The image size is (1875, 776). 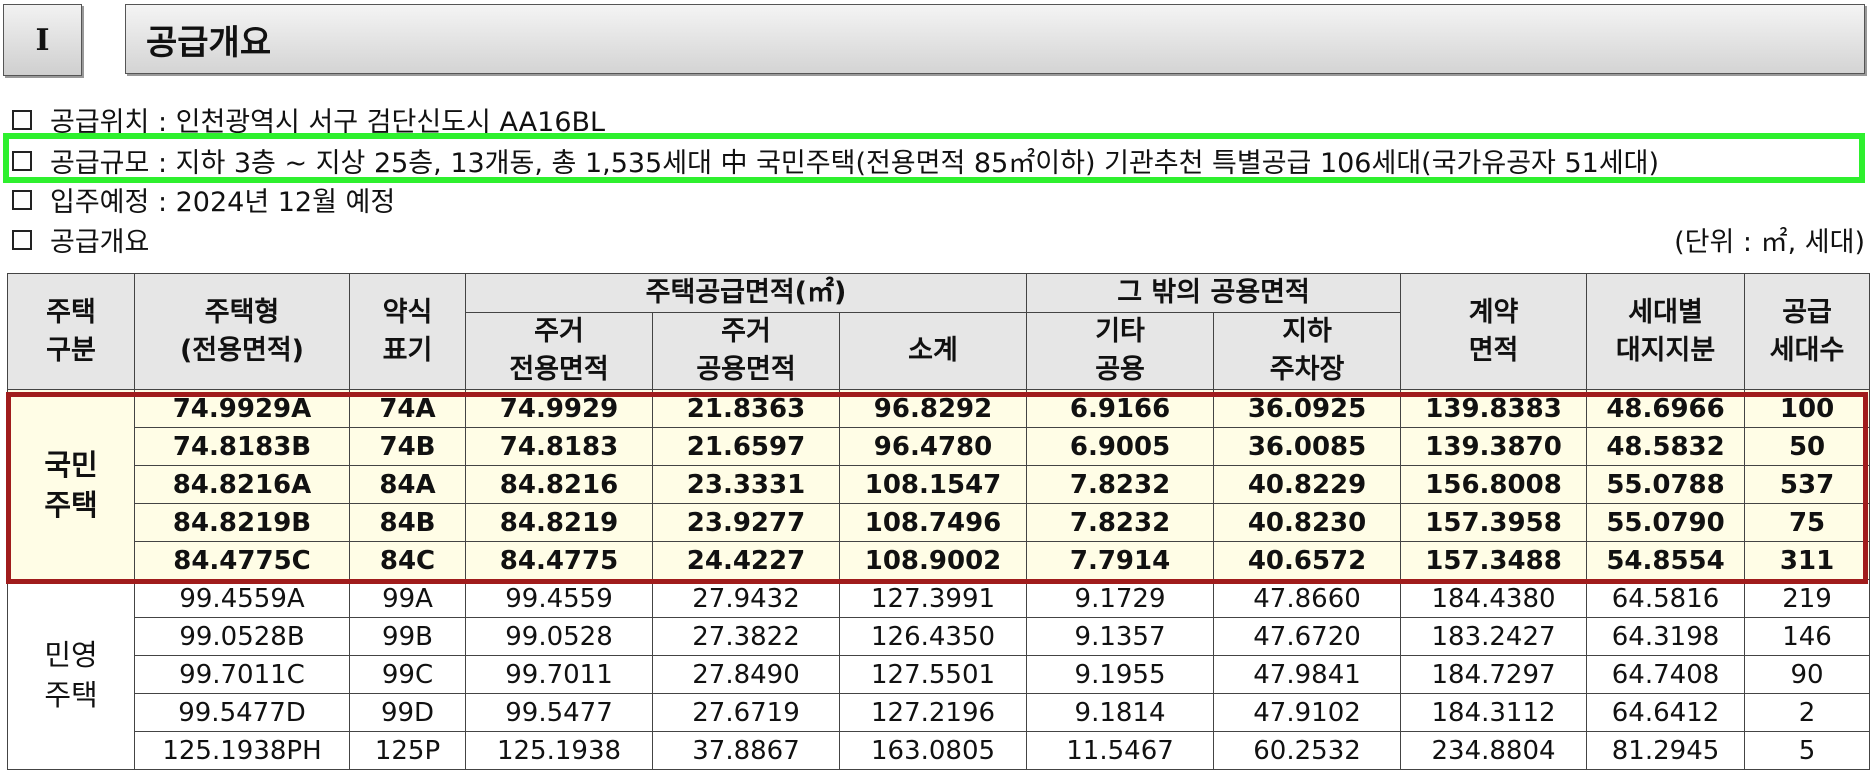 I want to click on table-cell: 64.6412, so click(x=1666, y=712).